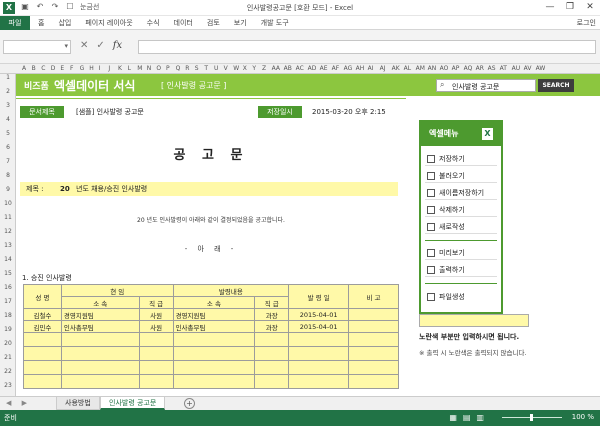 The height and width of the screenshot is (426, 600). I want to click on column-letter: AL, so click(407, 68).